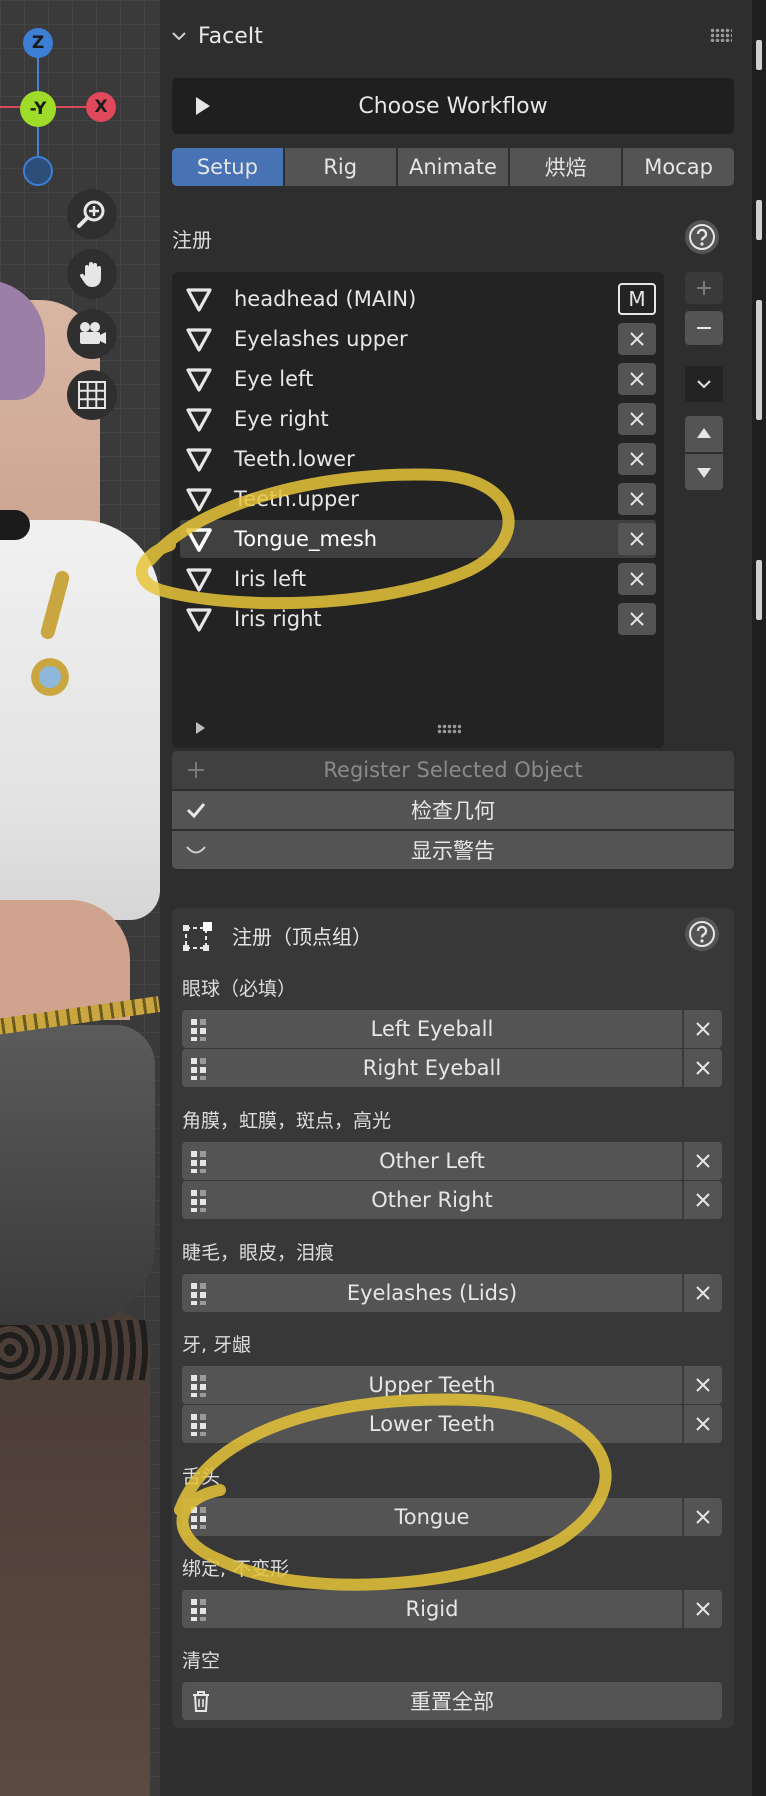 Image resolution: width=766 pixels, height=1796 pixels. I want to click on vertex-group-row: Other Right, so click(452, 1200).